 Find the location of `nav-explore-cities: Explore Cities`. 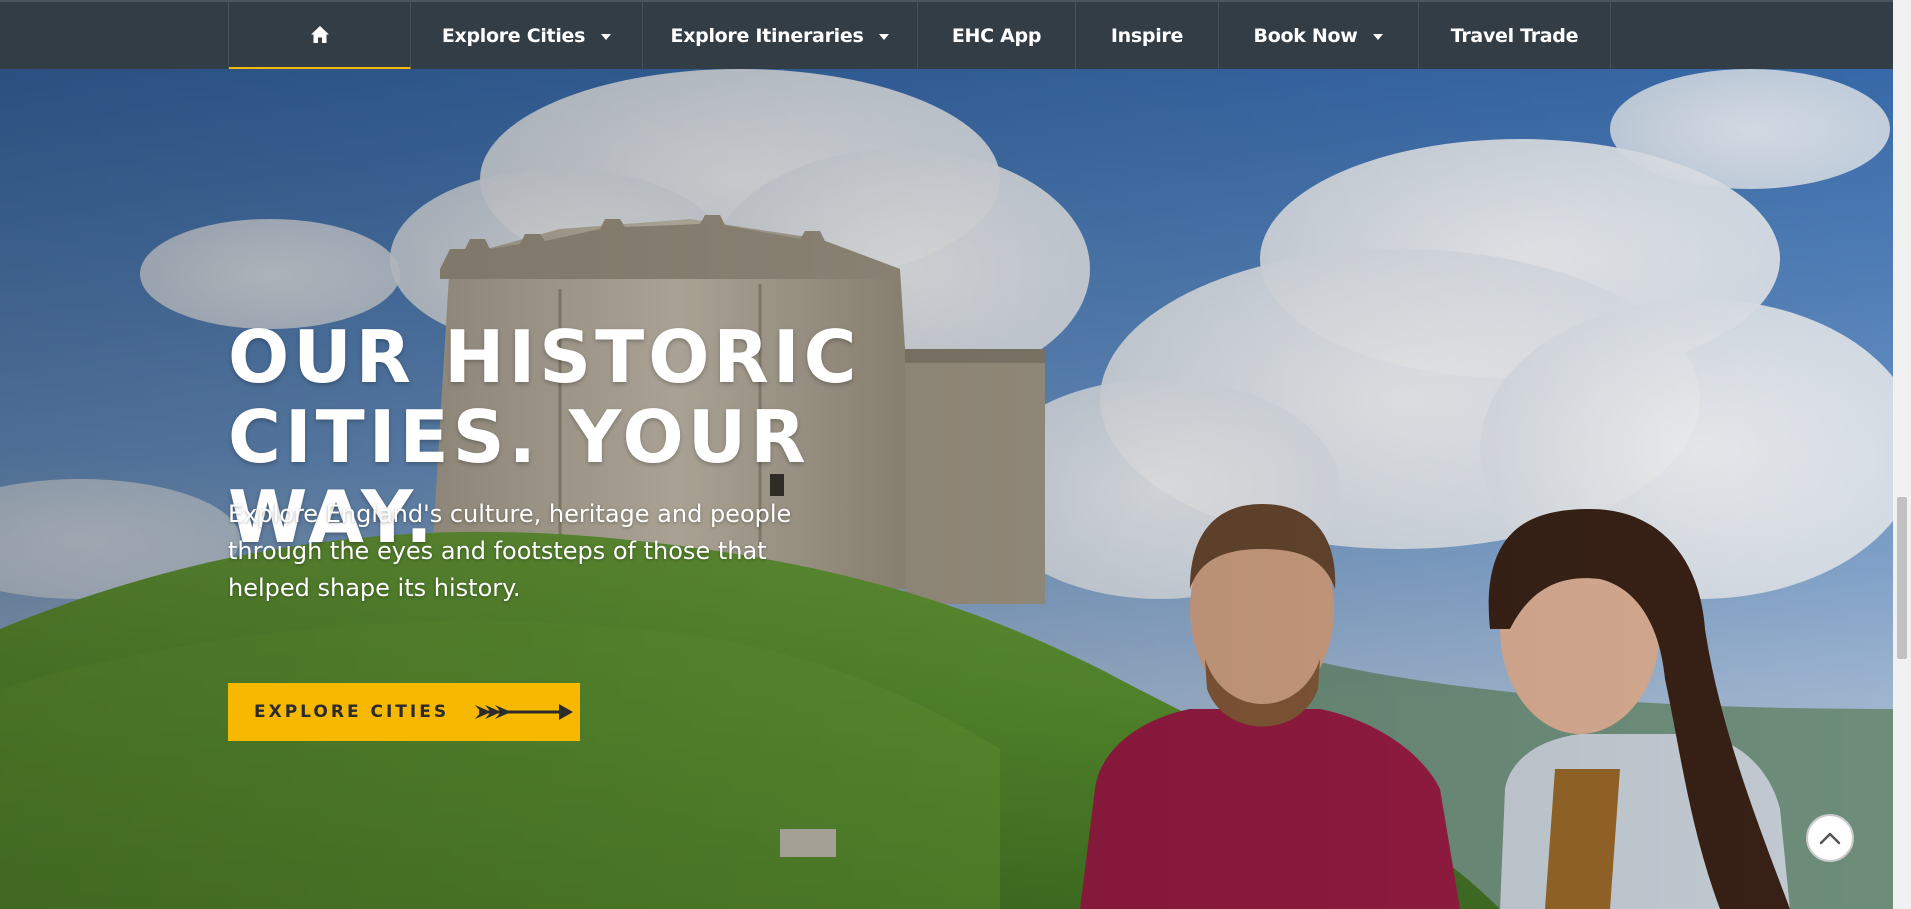

nav-explore-cities: Explore Cities is located at coordinates (527, 35).